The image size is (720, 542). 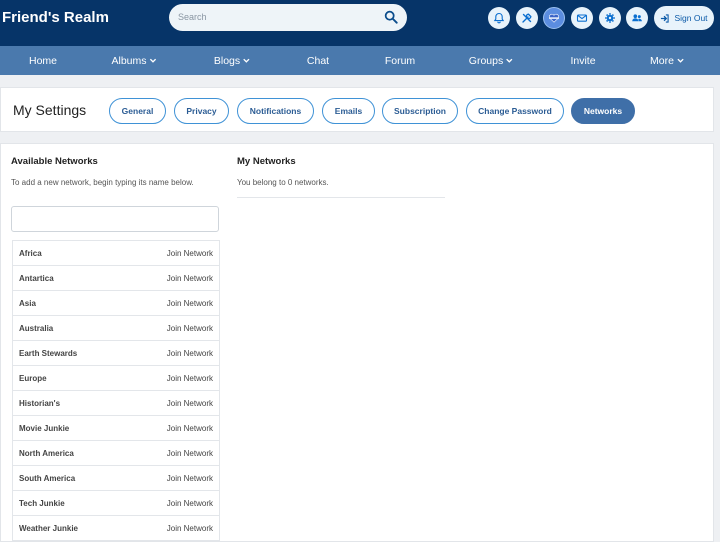 I want to click on nav-item-invite: Invite, so click(x=582, y=60).